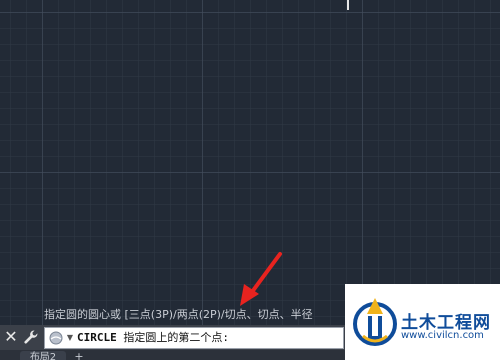 The height and width of the screenshot is (360, 500). What do you see at coordinates (56, 338) in the screenshot?
I see `command-globe-icon` at bounding box center [56, 338].